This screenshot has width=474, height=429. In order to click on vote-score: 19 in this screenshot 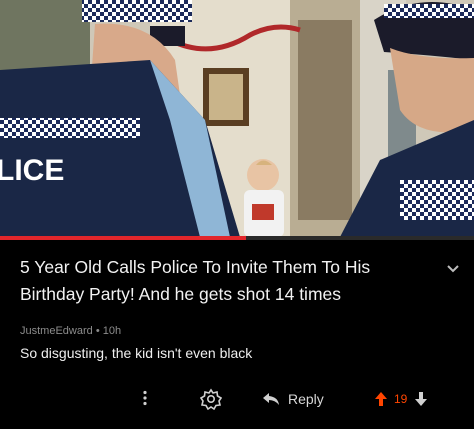, I will do `click(401, 399)`.